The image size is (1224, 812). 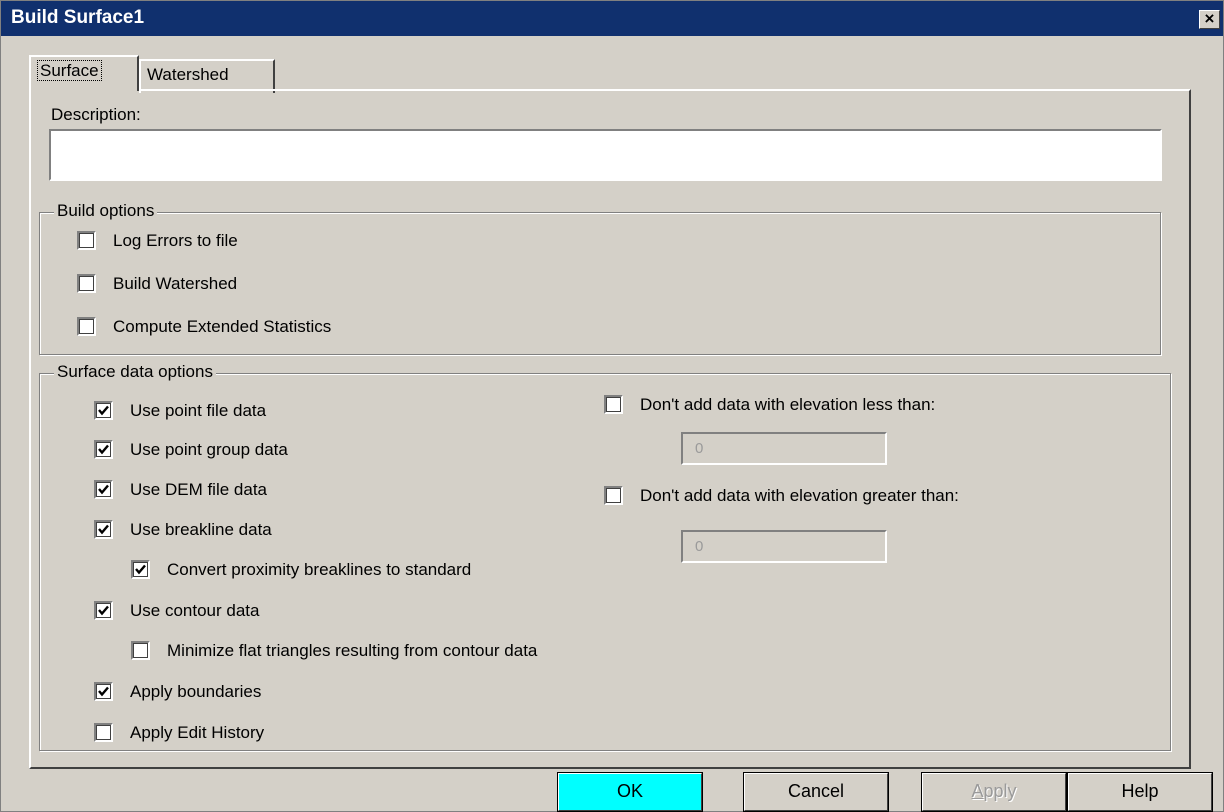 I want to click on use-point-file-data-label: Use point file data, so click(x=198, y=410).